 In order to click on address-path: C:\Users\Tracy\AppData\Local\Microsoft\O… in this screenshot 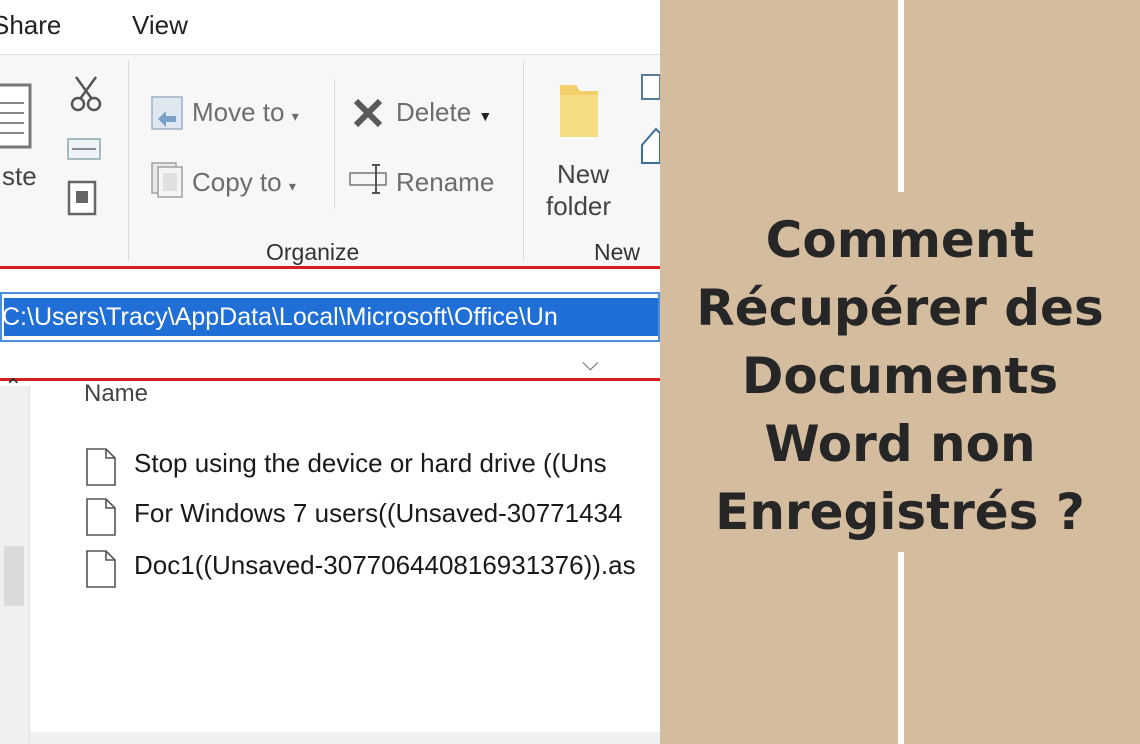, I will do `click(280, 317)`.